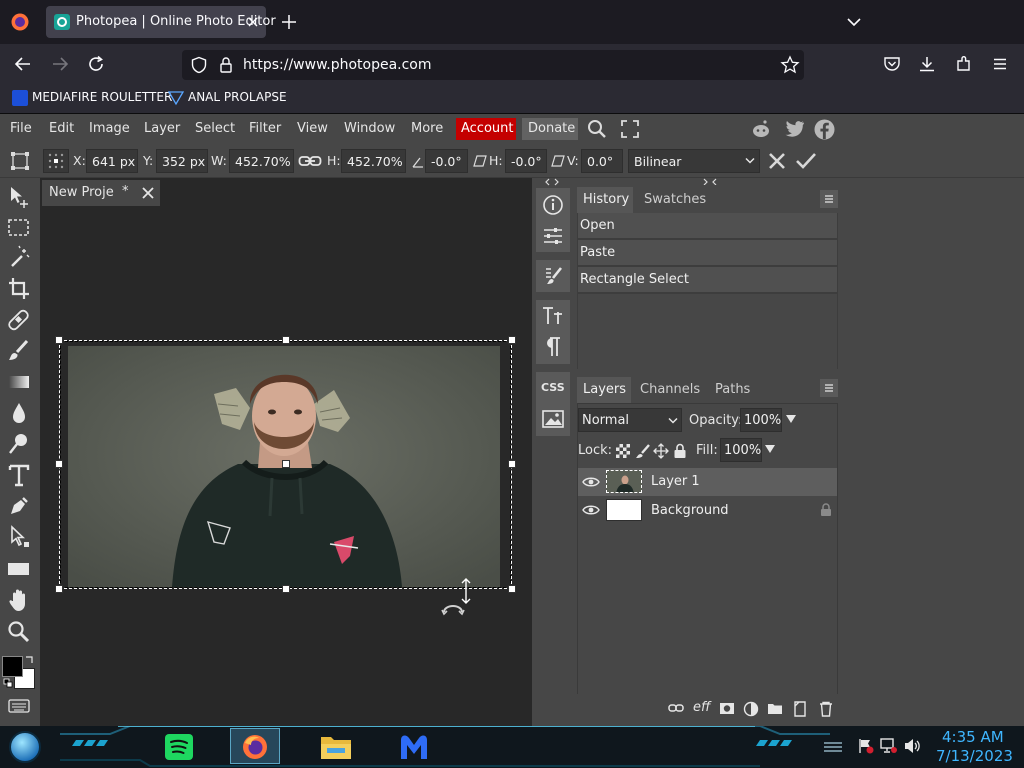 This screenshot has height=768, width=1024. Describe the element at coordinates (707, 510) in the screenshot. I see `layer-row-background: Background` at that location.